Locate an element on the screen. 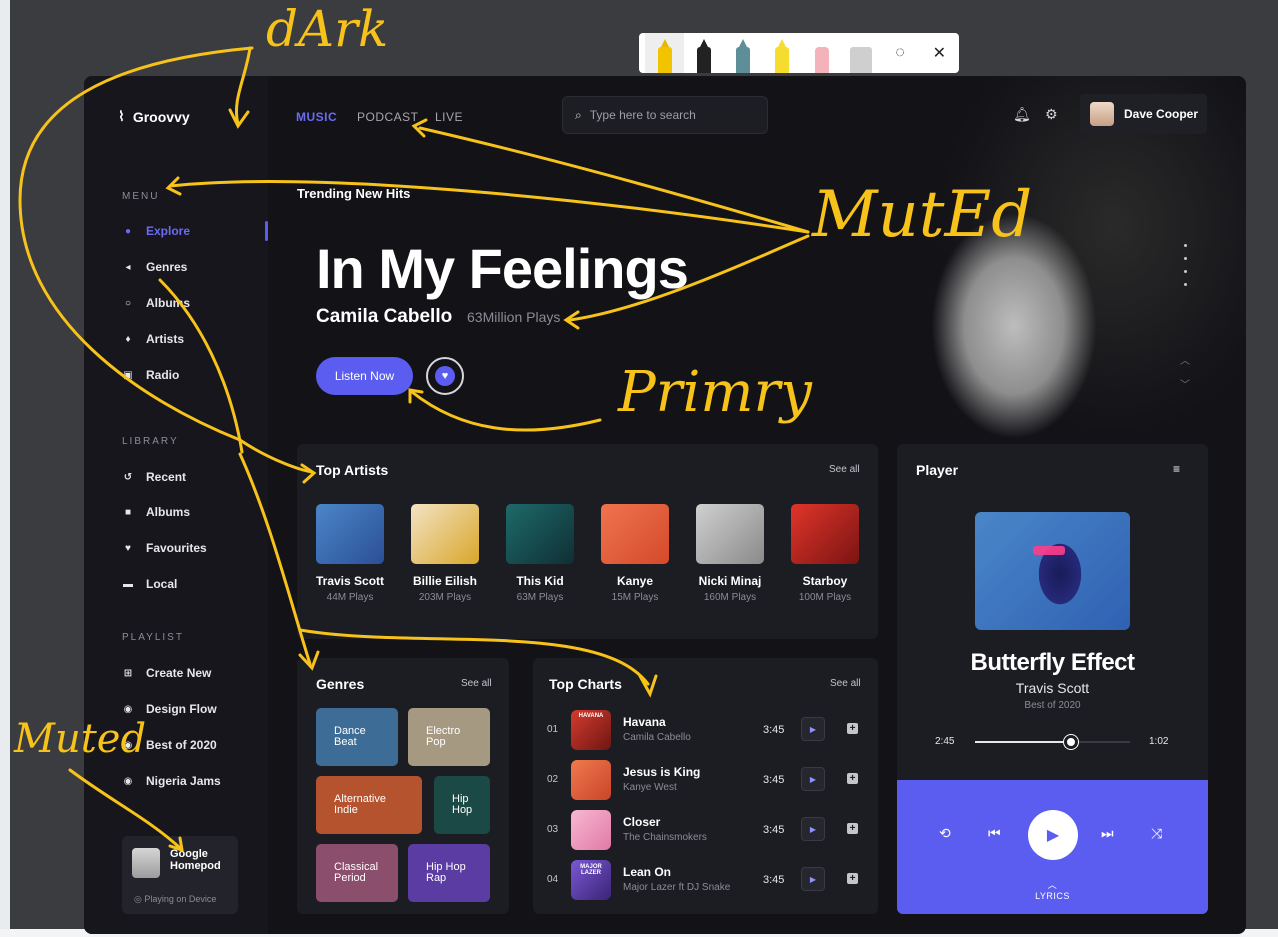  artist-card: Nicki Minaj 160M Plays is located at coordinates (730, 553).